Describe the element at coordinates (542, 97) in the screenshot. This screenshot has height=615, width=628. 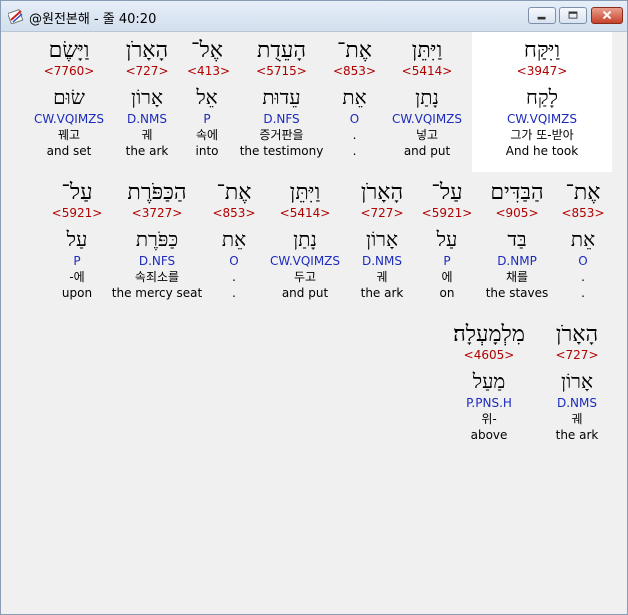
I see `lemma: לָקַח` at that location.